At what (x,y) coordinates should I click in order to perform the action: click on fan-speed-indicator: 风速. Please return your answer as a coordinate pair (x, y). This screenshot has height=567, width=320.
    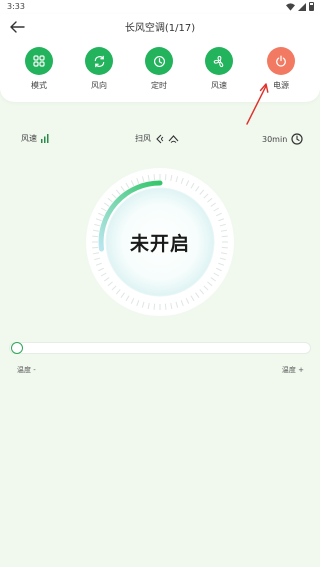
    Looking at the image, I should click on (35, 138).